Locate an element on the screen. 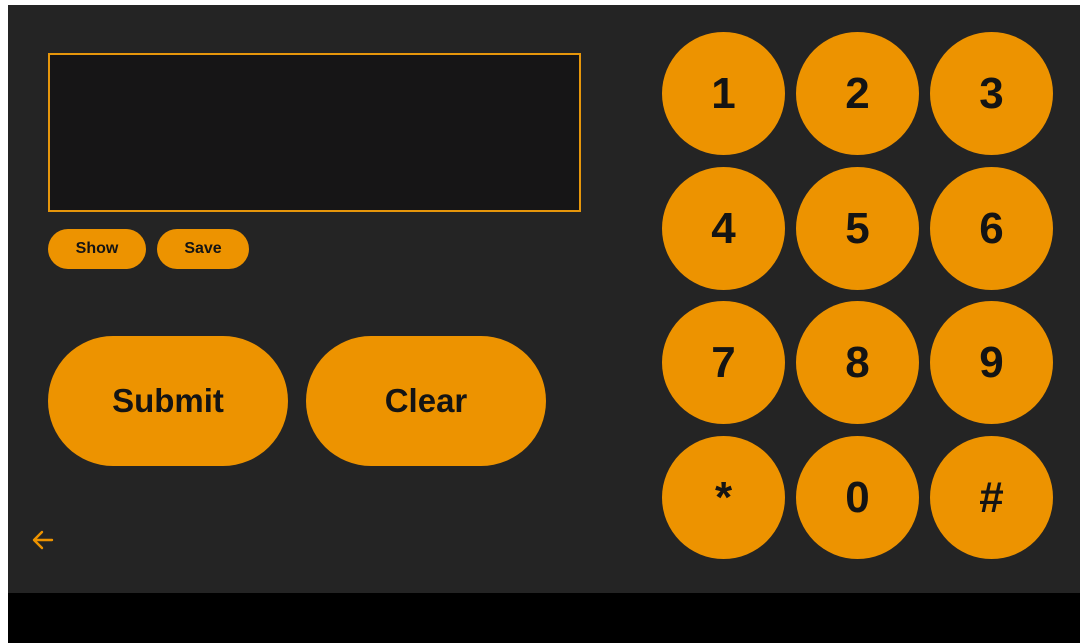 The width and height of the screenshot is (1088, 643). key-hash: # is located at coordinates (991, 497).